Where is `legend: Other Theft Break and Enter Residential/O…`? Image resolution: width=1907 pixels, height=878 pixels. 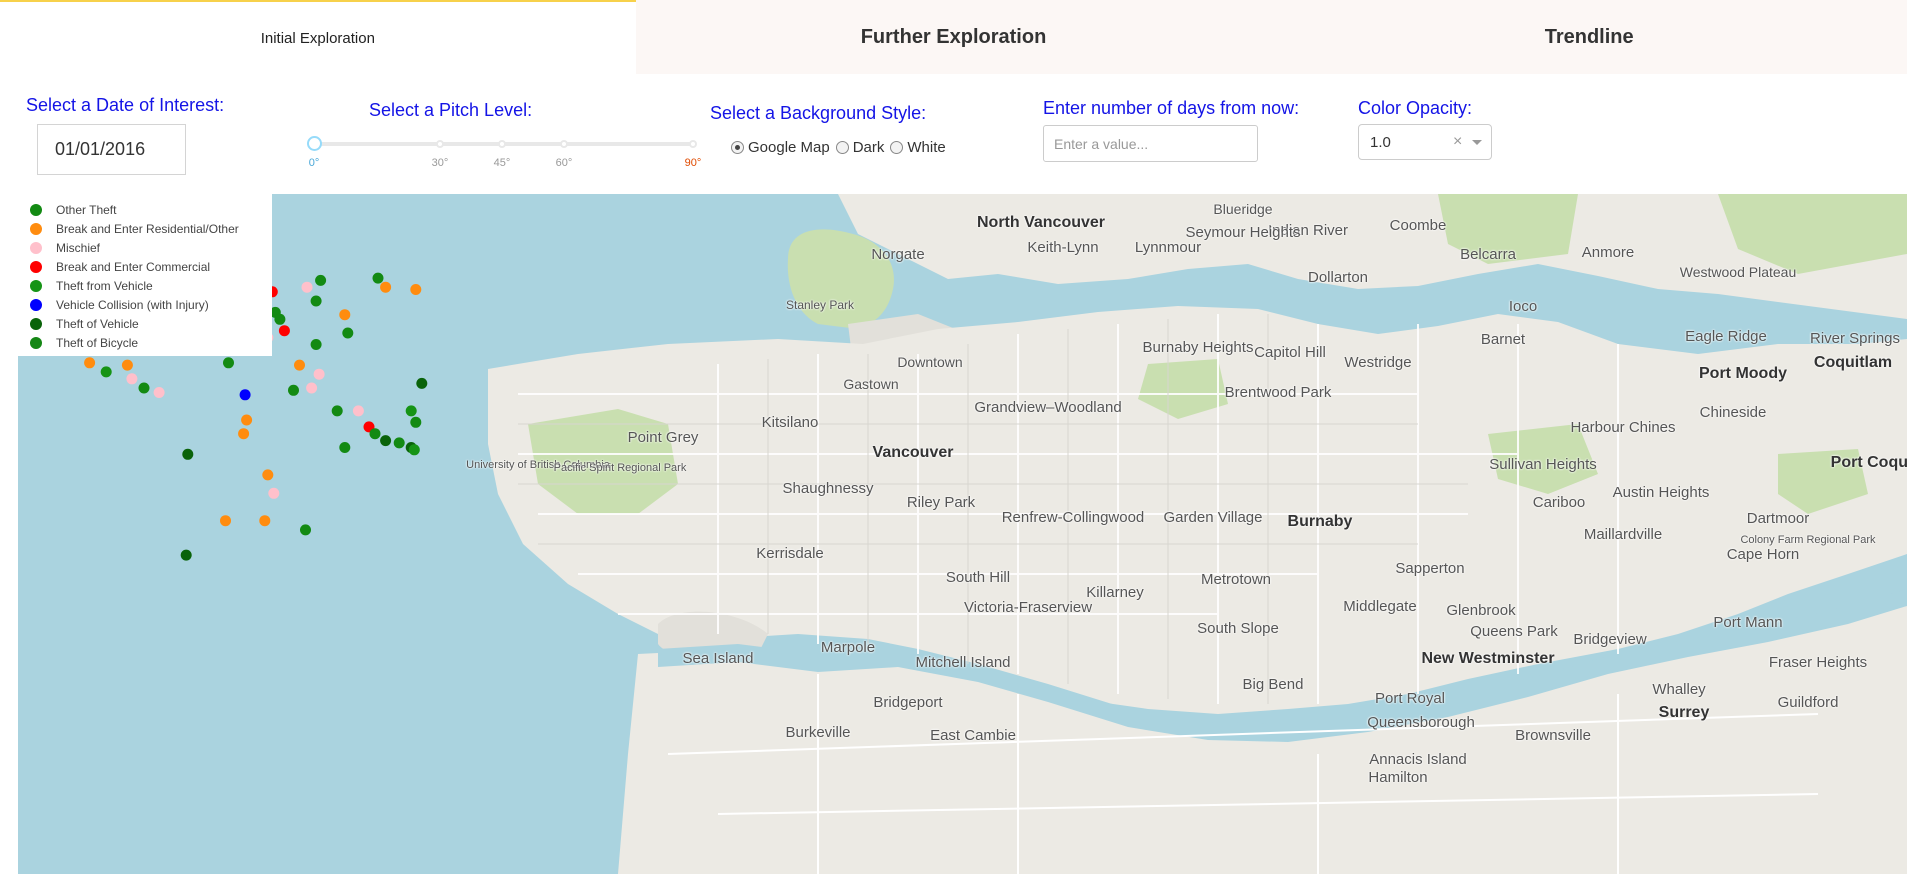
legend: Other Theft Break and Enter Residential/O… is located at coordinates (145, 275).